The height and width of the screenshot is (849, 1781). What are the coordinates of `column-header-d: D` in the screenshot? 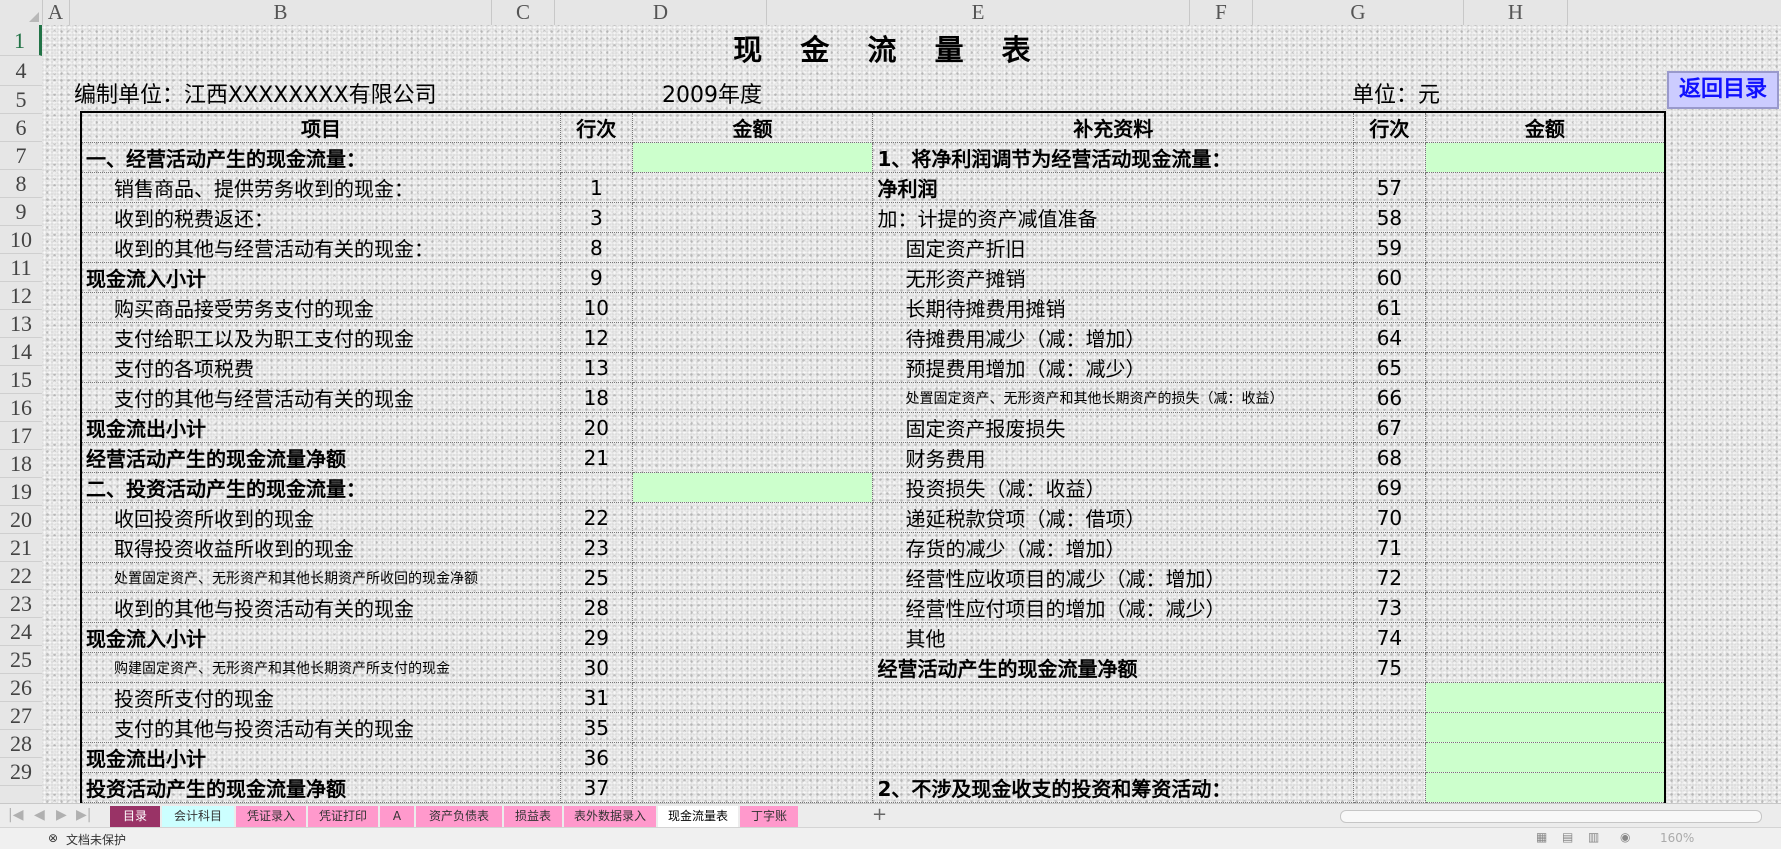 It's located at (661, 12).